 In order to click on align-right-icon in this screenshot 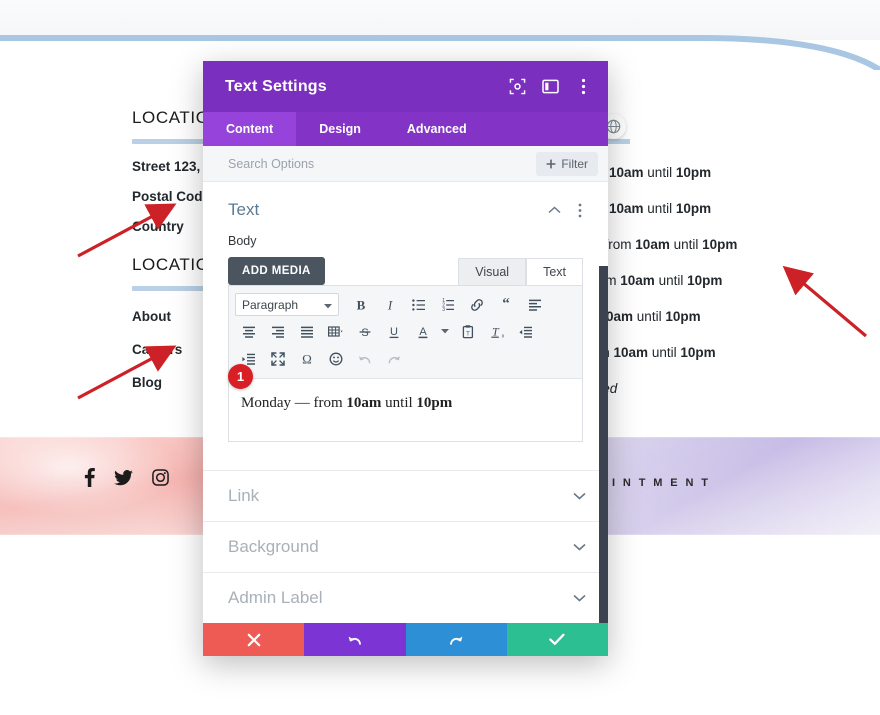, I will do `click(277, 332)`.